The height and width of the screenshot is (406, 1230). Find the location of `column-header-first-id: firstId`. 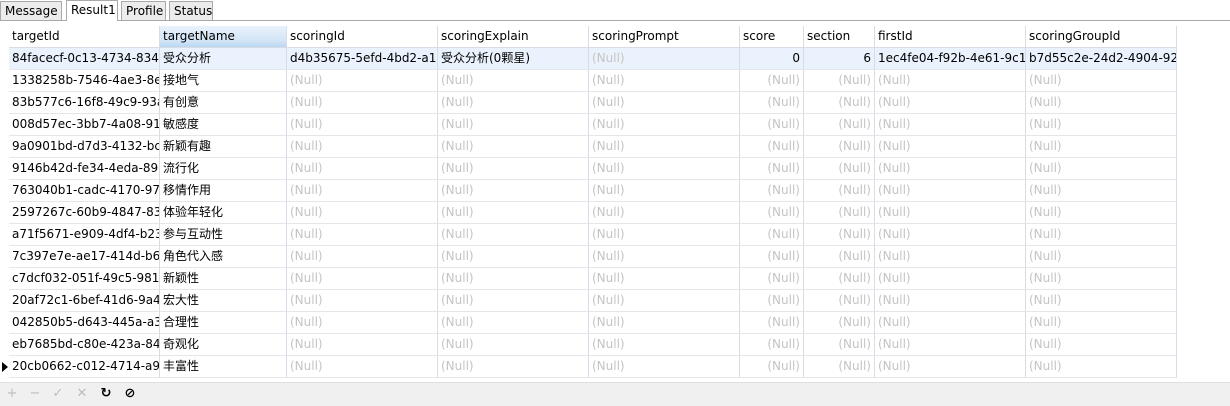

column-header-first-id: firstId is located at coordinates (950, 37).